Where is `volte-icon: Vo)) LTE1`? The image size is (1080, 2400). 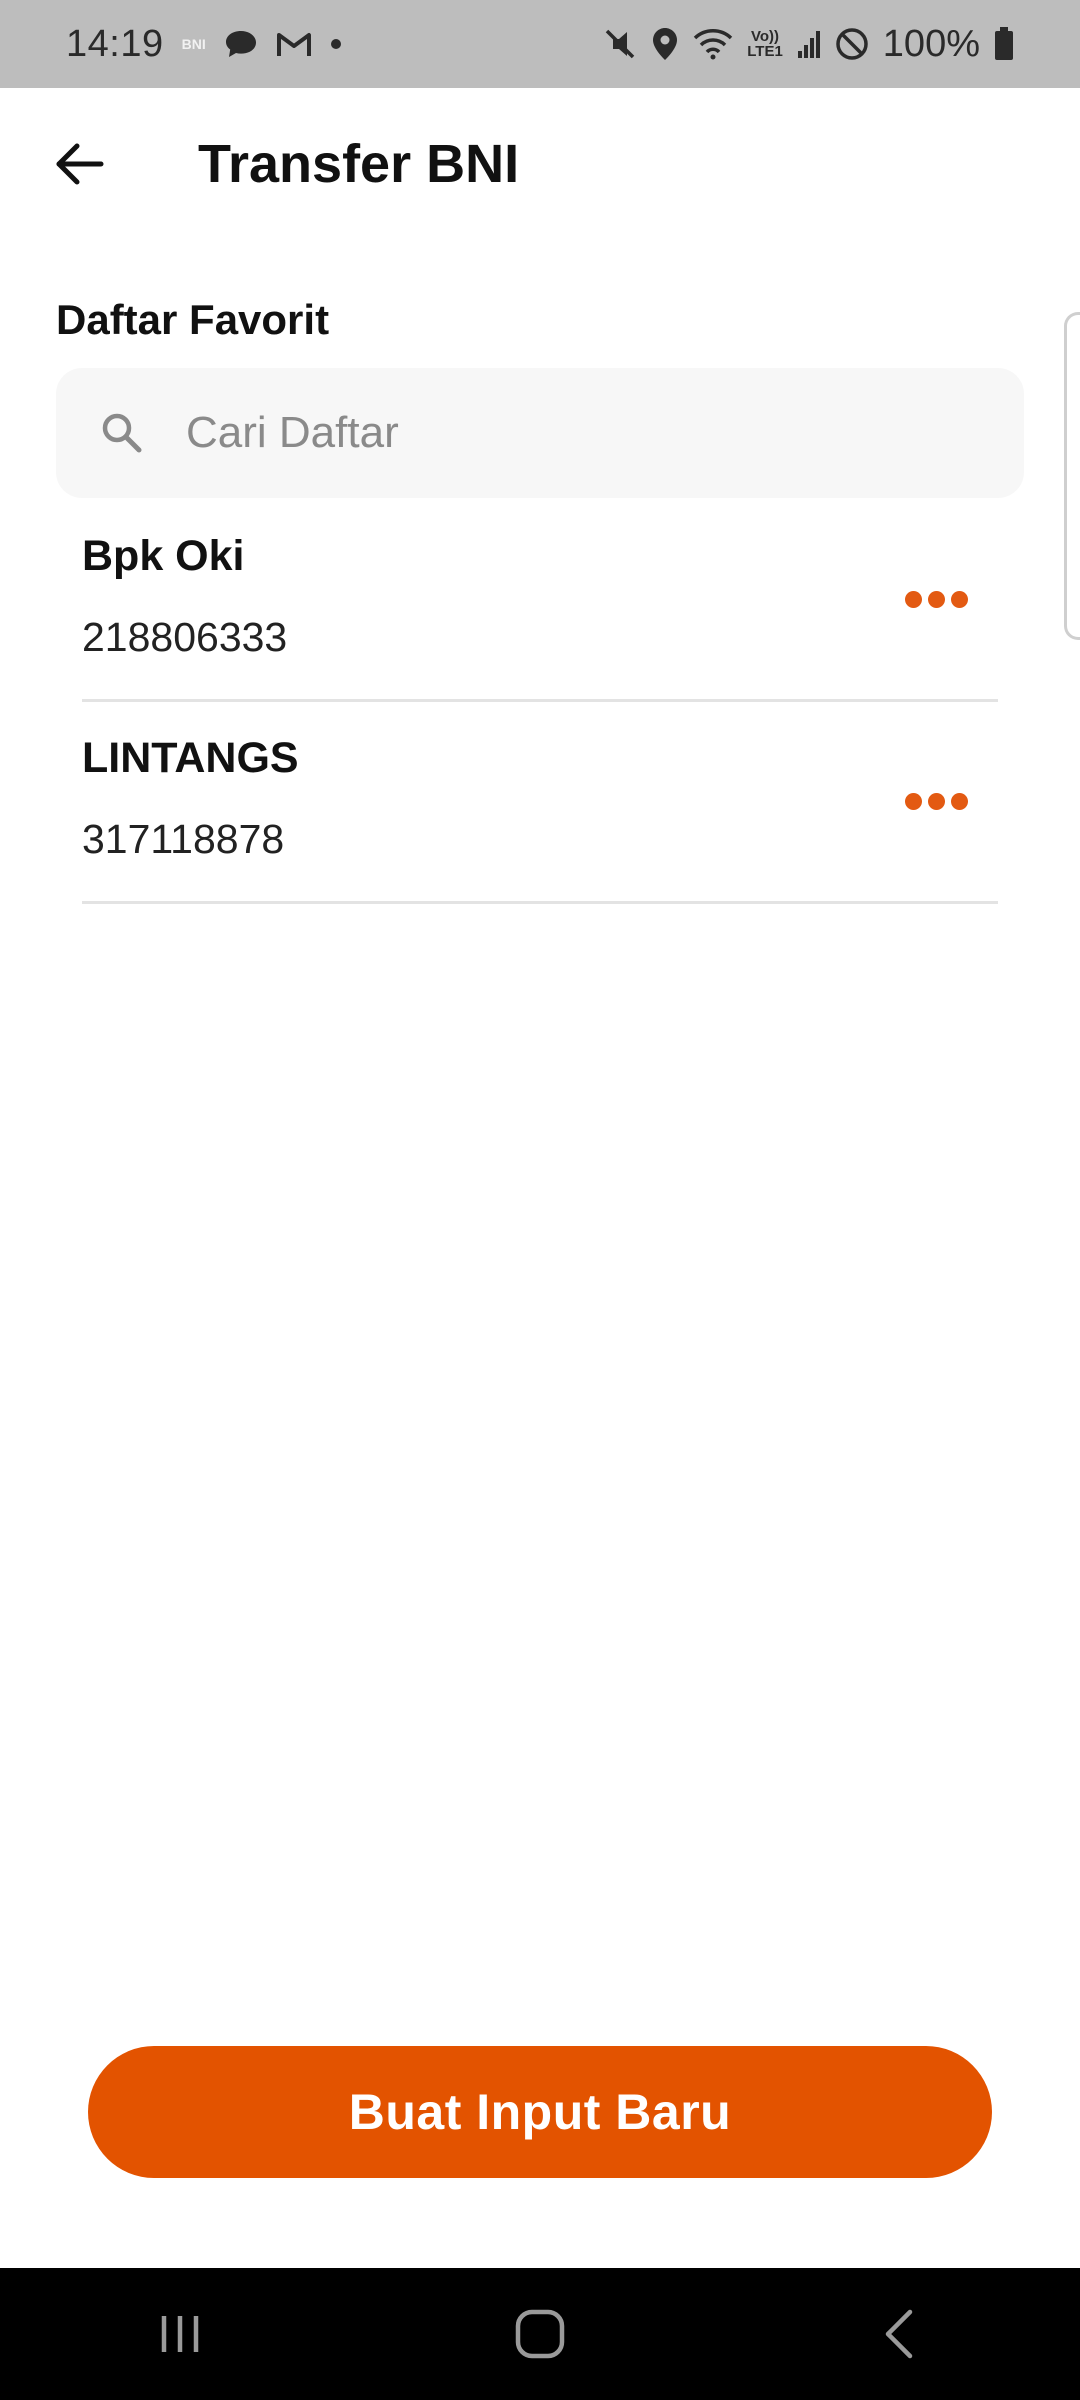
volte-icon: Vo)) LTE1 is located at coordinates (765, 44).